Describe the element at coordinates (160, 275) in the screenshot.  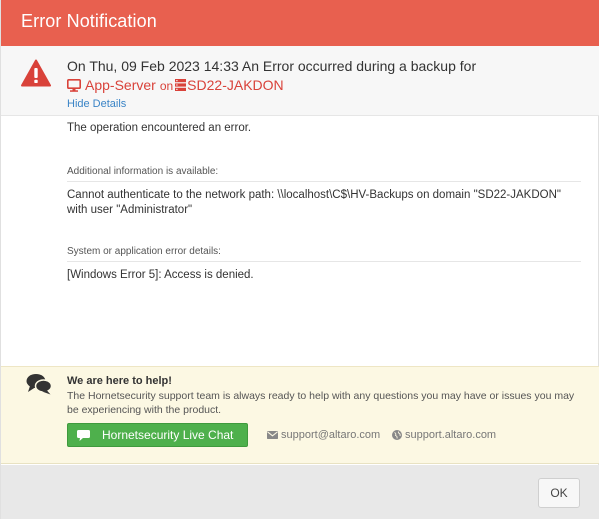
I see `system-error-text: [Windows Error 5]: Access is denied.` at that location.